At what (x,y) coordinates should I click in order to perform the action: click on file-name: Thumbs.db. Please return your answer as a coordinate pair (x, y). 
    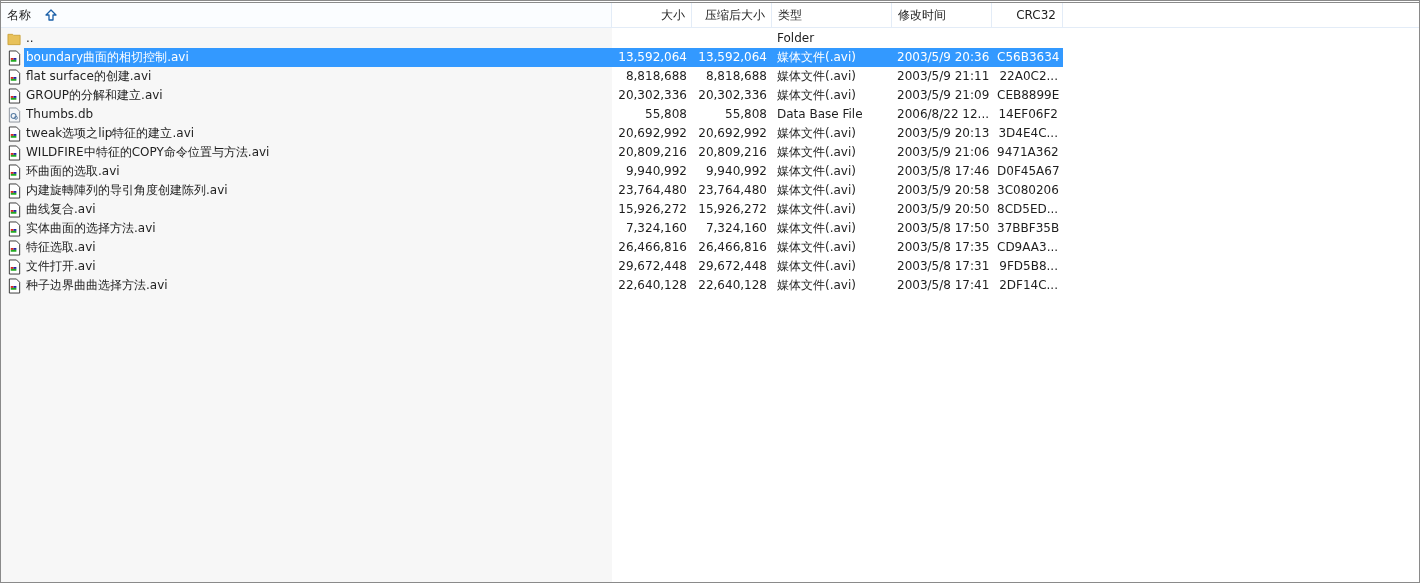
    Looking at the image, I should click on (318, 114).